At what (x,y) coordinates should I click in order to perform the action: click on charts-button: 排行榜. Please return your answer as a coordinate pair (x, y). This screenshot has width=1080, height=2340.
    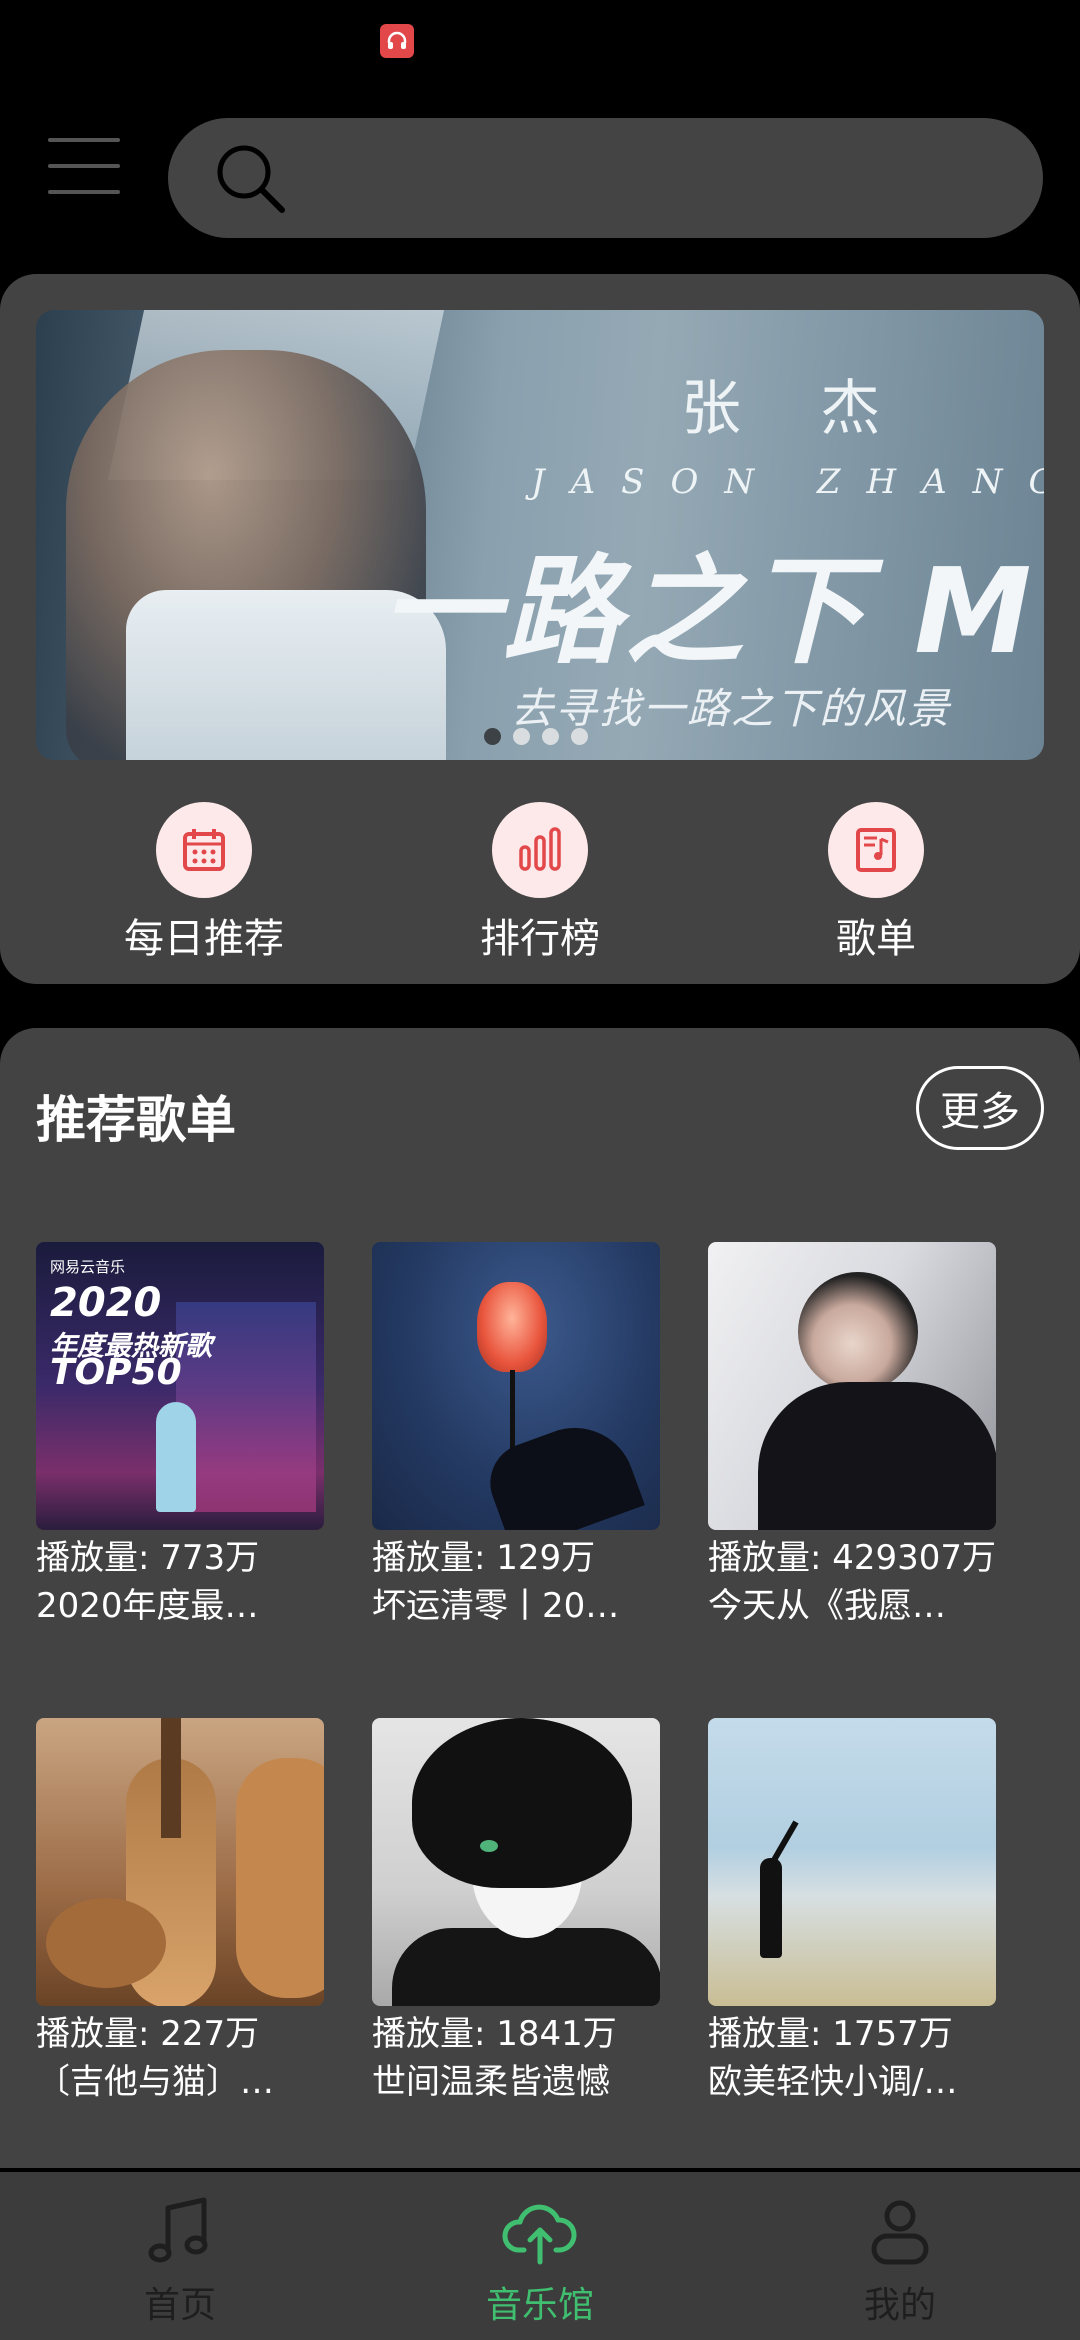
    Looking at the image, I should click on (540, 883).